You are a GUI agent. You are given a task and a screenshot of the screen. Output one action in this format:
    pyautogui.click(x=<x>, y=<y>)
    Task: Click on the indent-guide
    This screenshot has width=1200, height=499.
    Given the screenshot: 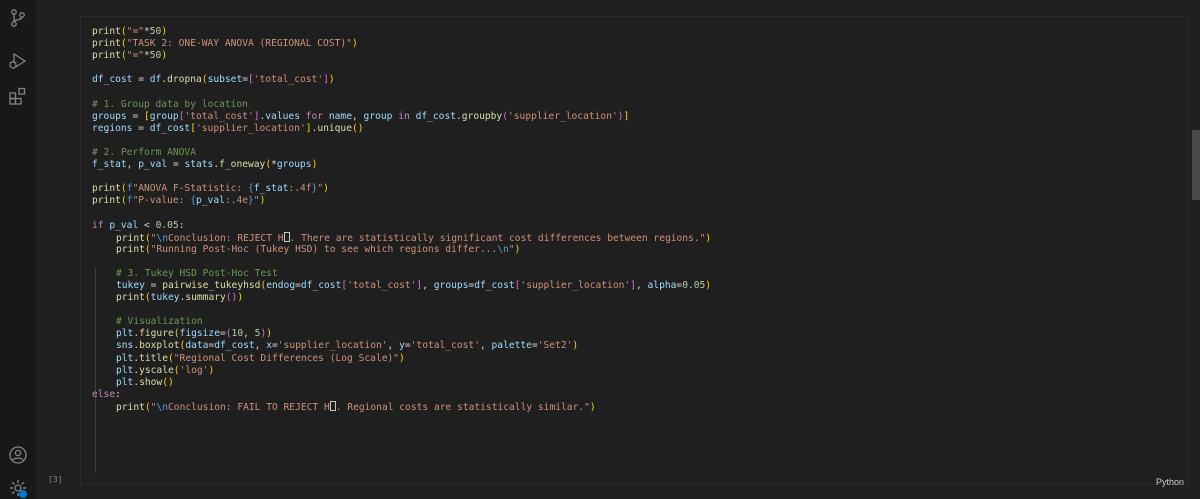 What is the action you would take?
    pyautogui.click(x=95, y=467)
    